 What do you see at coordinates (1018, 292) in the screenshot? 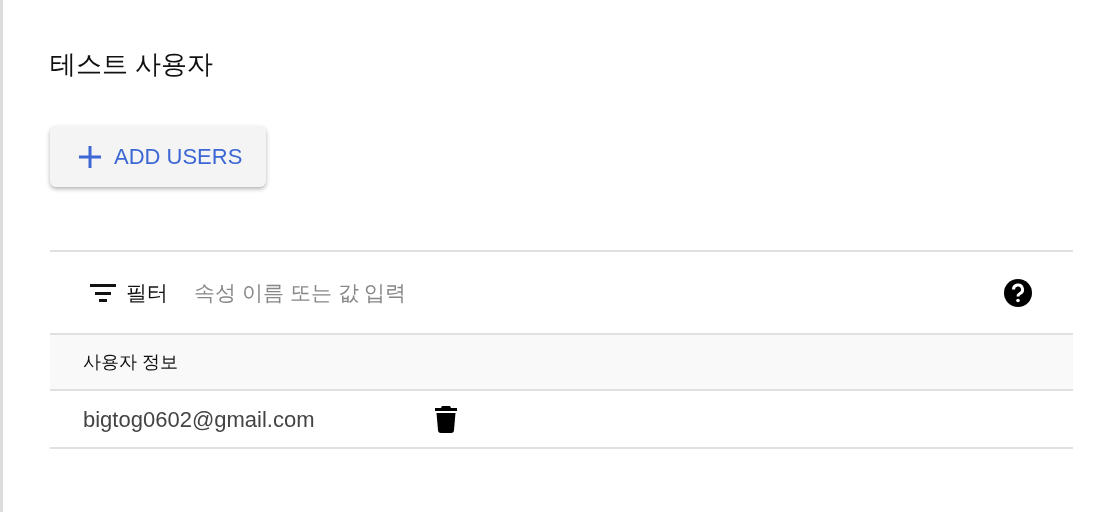
I see `help-icon` at bounding box center [1018, 292].